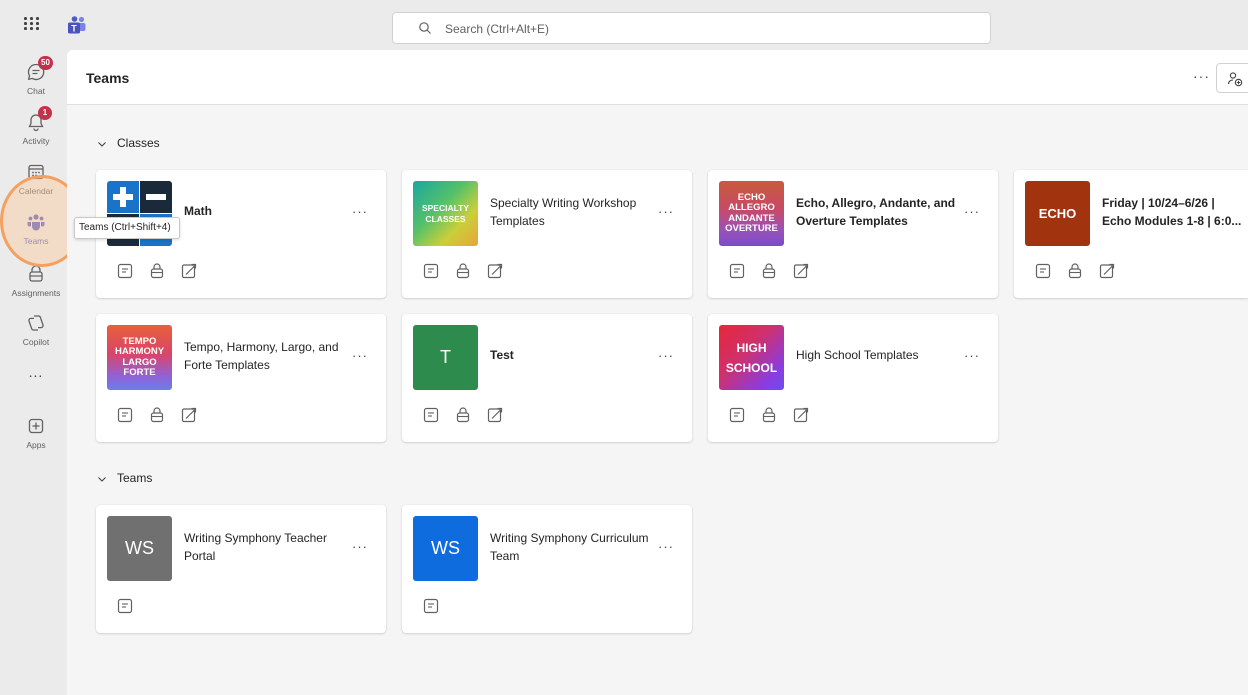 This screenshot has width=1248, height=695. Describe the element at coordinates (36, 191) in the screenshot. I see `rail-label-calendar: Calendar` at that location.